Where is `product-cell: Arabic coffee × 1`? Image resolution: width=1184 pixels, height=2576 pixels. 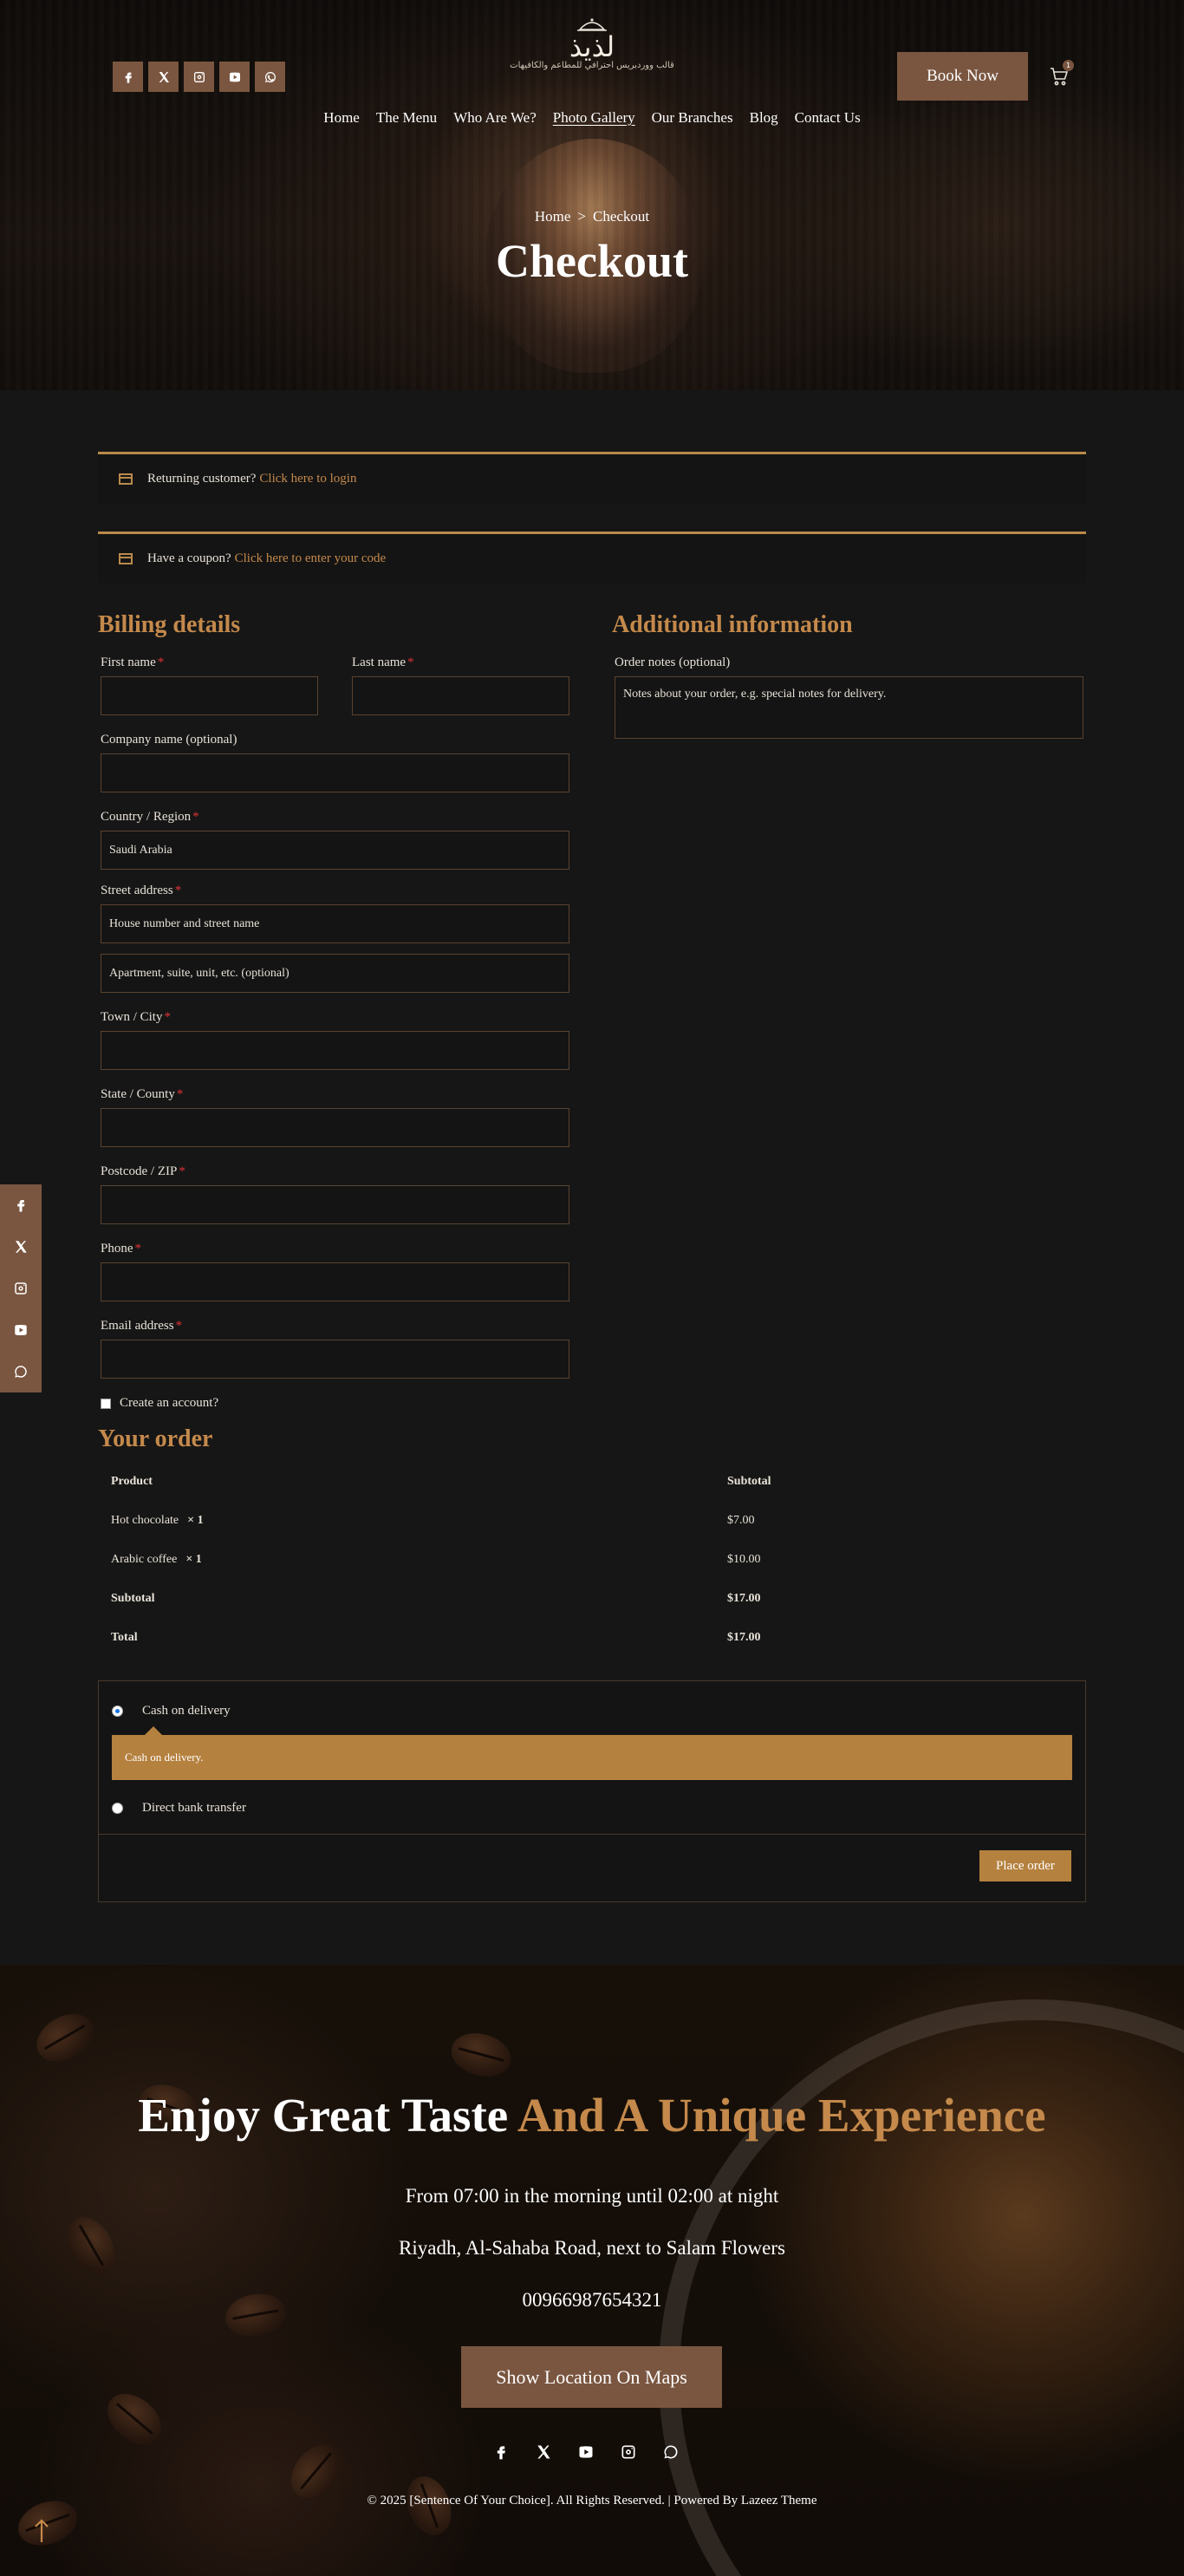 product-cell: Arabic coffee × 1 is located at coordinates (156, 1560).